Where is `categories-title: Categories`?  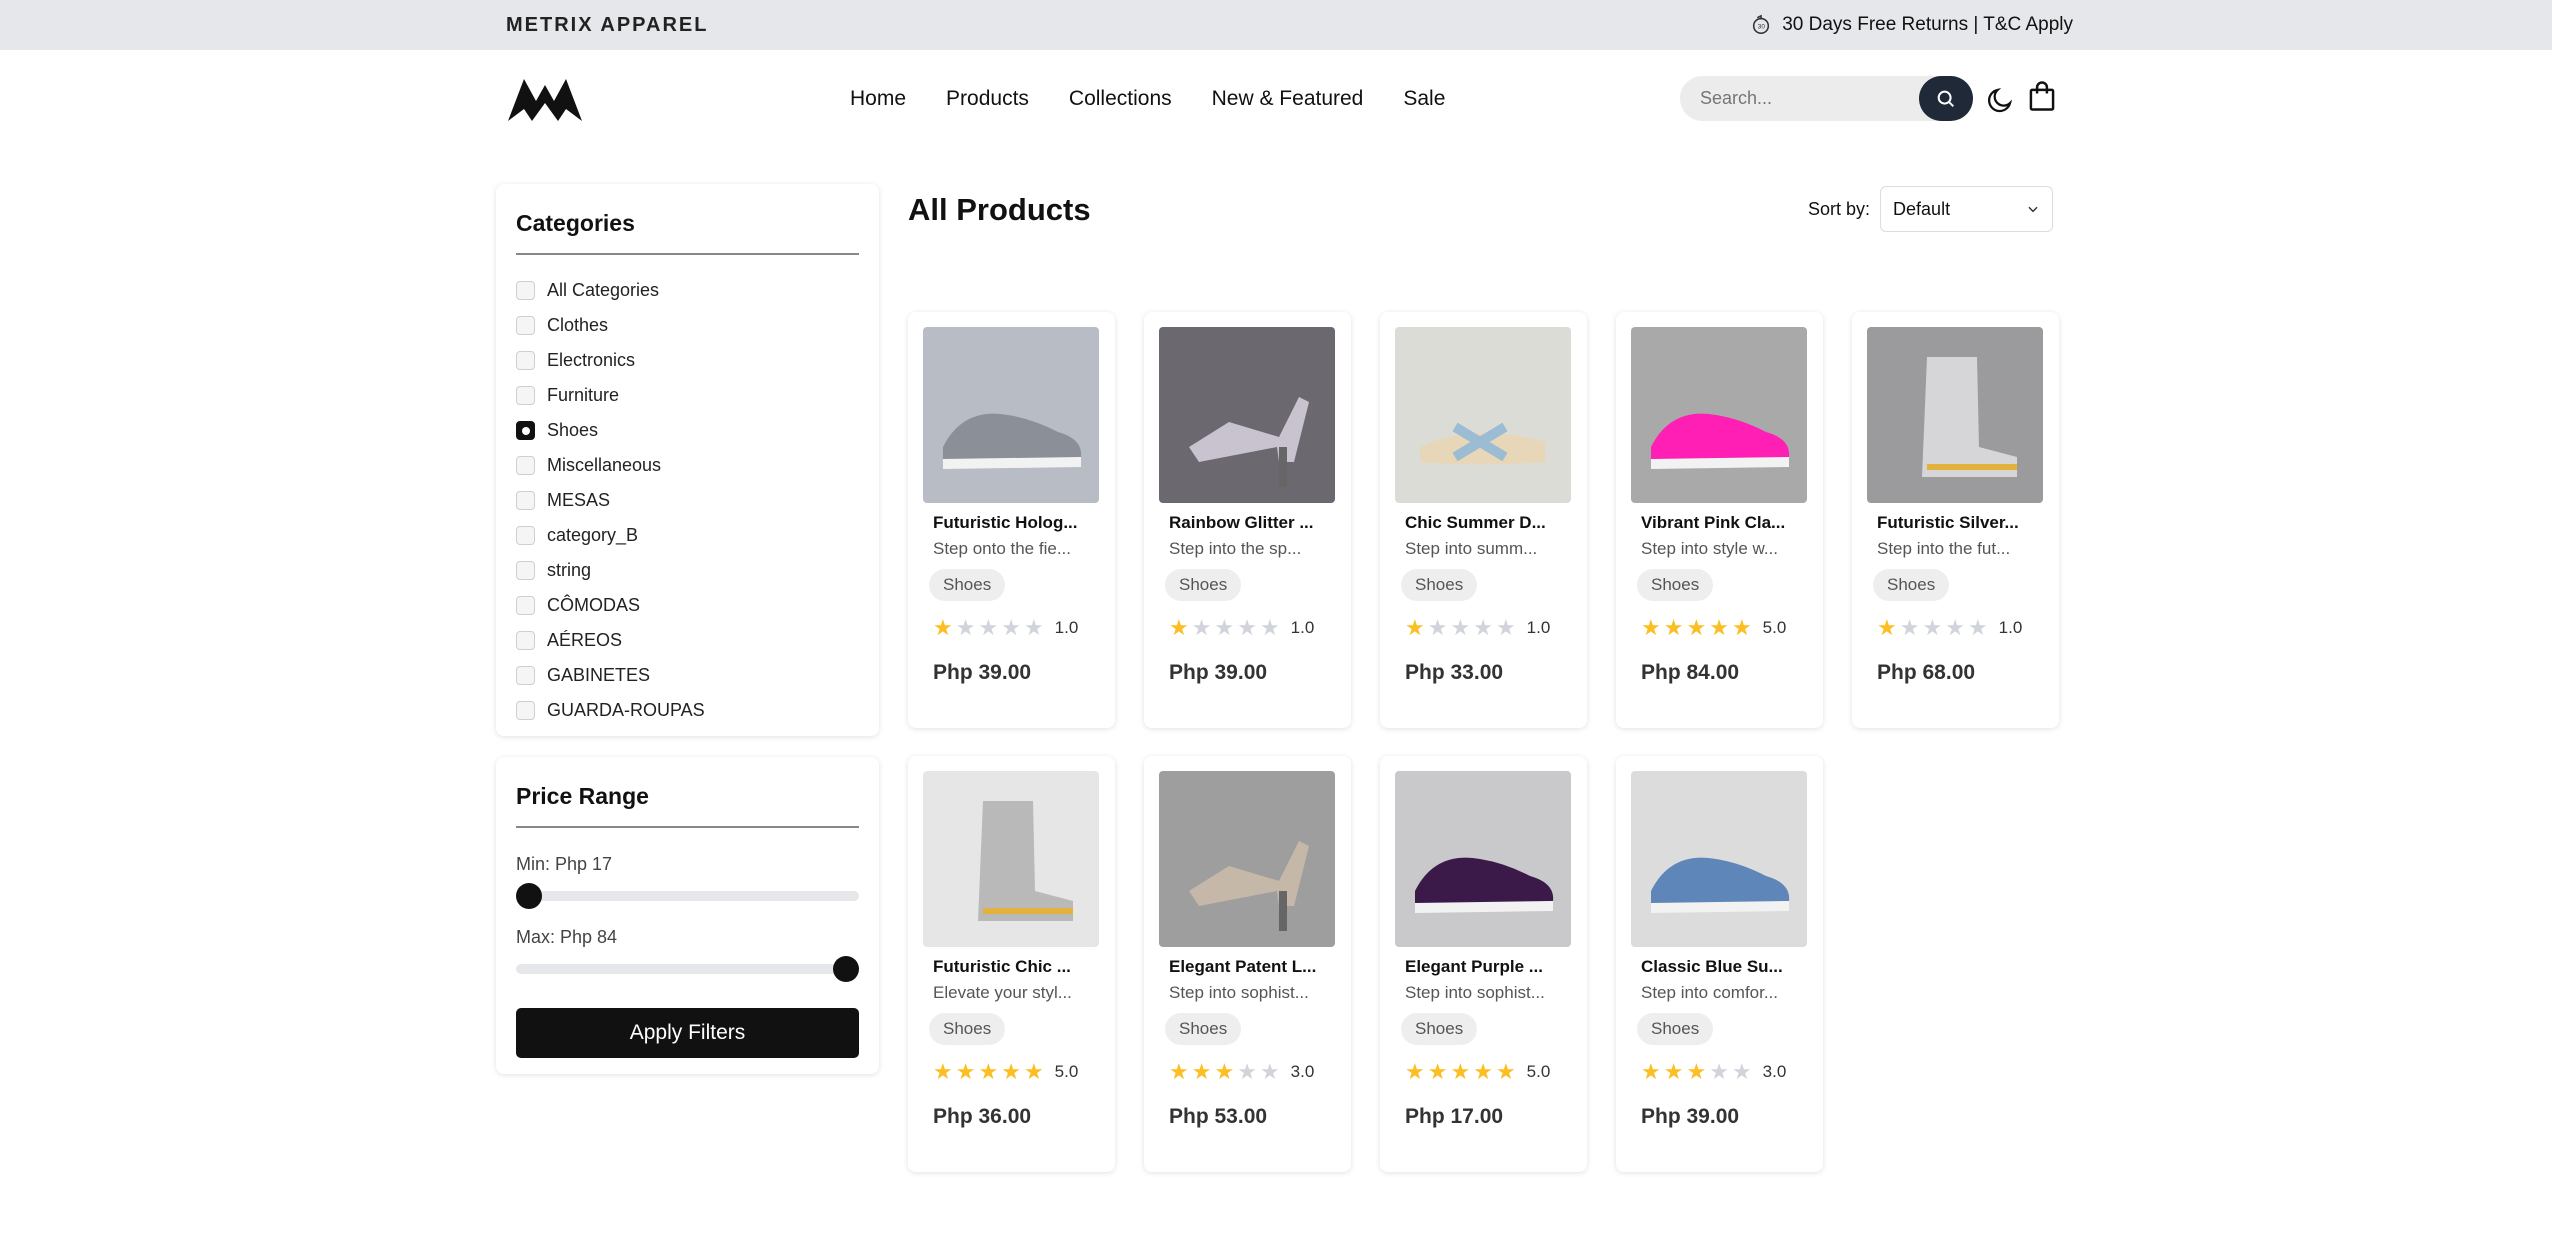
categories-title: Categories is located at coordinates (687, 219).